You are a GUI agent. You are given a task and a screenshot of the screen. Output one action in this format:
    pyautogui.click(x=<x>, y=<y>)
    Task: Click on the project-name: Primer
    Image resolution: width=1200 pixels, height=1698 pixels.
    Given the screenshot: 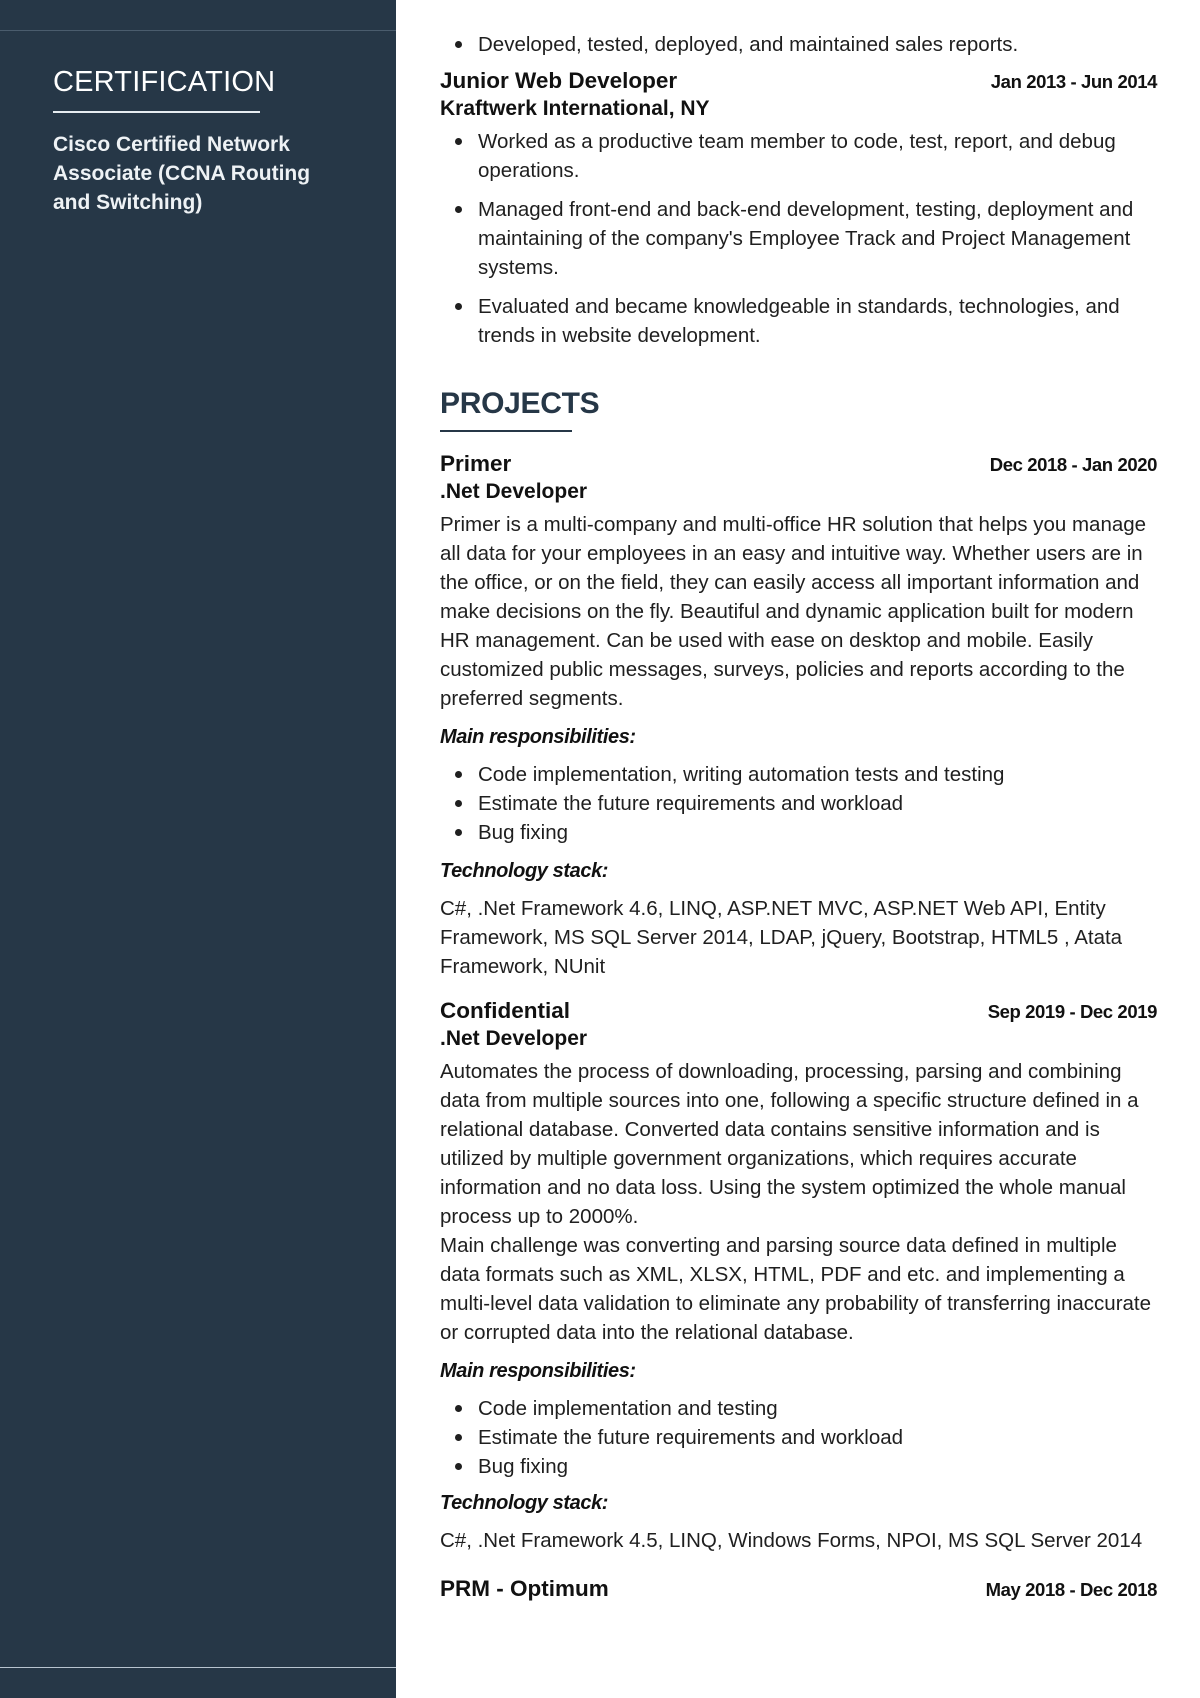 What is the action you would take?
    pyautogui.click(x=476, y=463)
    